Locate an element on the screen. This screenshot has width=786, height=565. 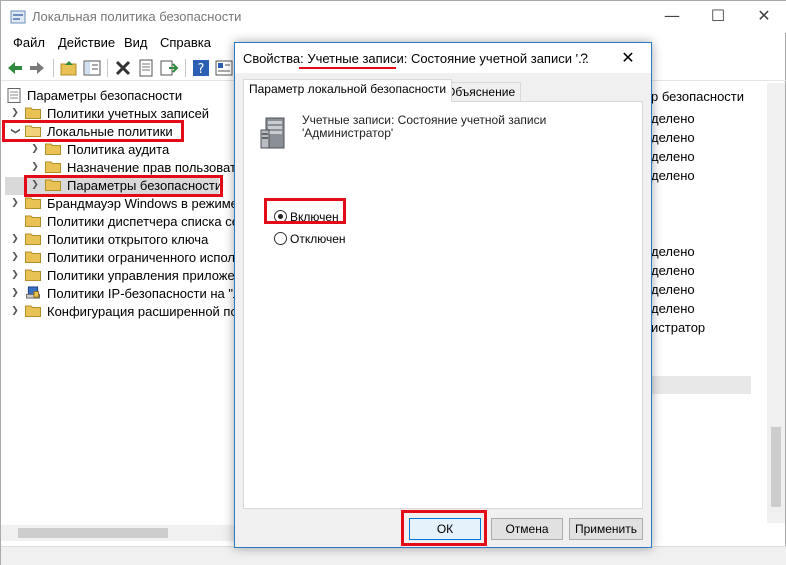
apply-button: Применить is located at coordinates (606, 529).